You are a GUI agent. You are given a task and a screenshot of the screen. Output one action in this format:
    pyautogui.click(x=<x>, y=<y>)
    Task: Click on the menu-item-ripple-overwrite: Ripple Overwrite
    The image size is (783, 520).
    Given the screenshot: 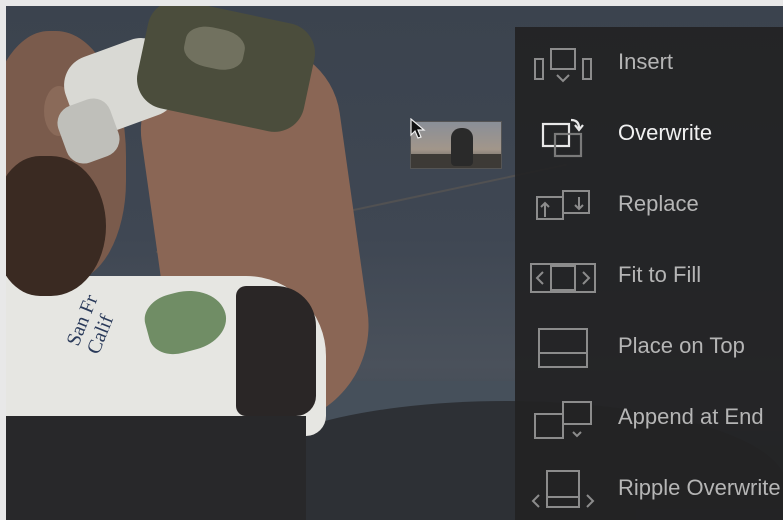 What is the action you would take?
    pyautogui.click(x=649, y=488)
    